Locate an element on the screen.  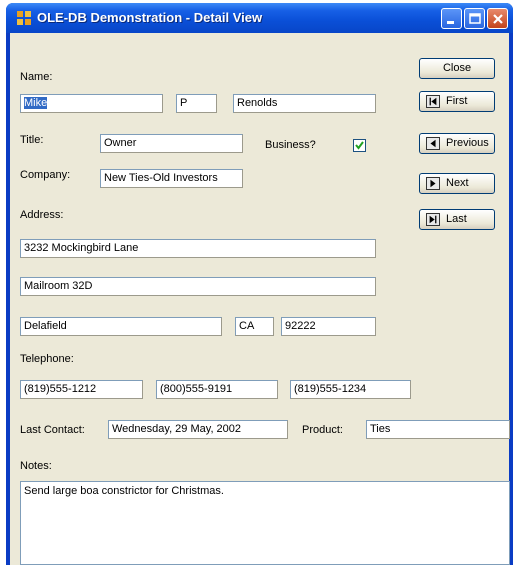
business-label: Business? is located at coordinates (290, 145).